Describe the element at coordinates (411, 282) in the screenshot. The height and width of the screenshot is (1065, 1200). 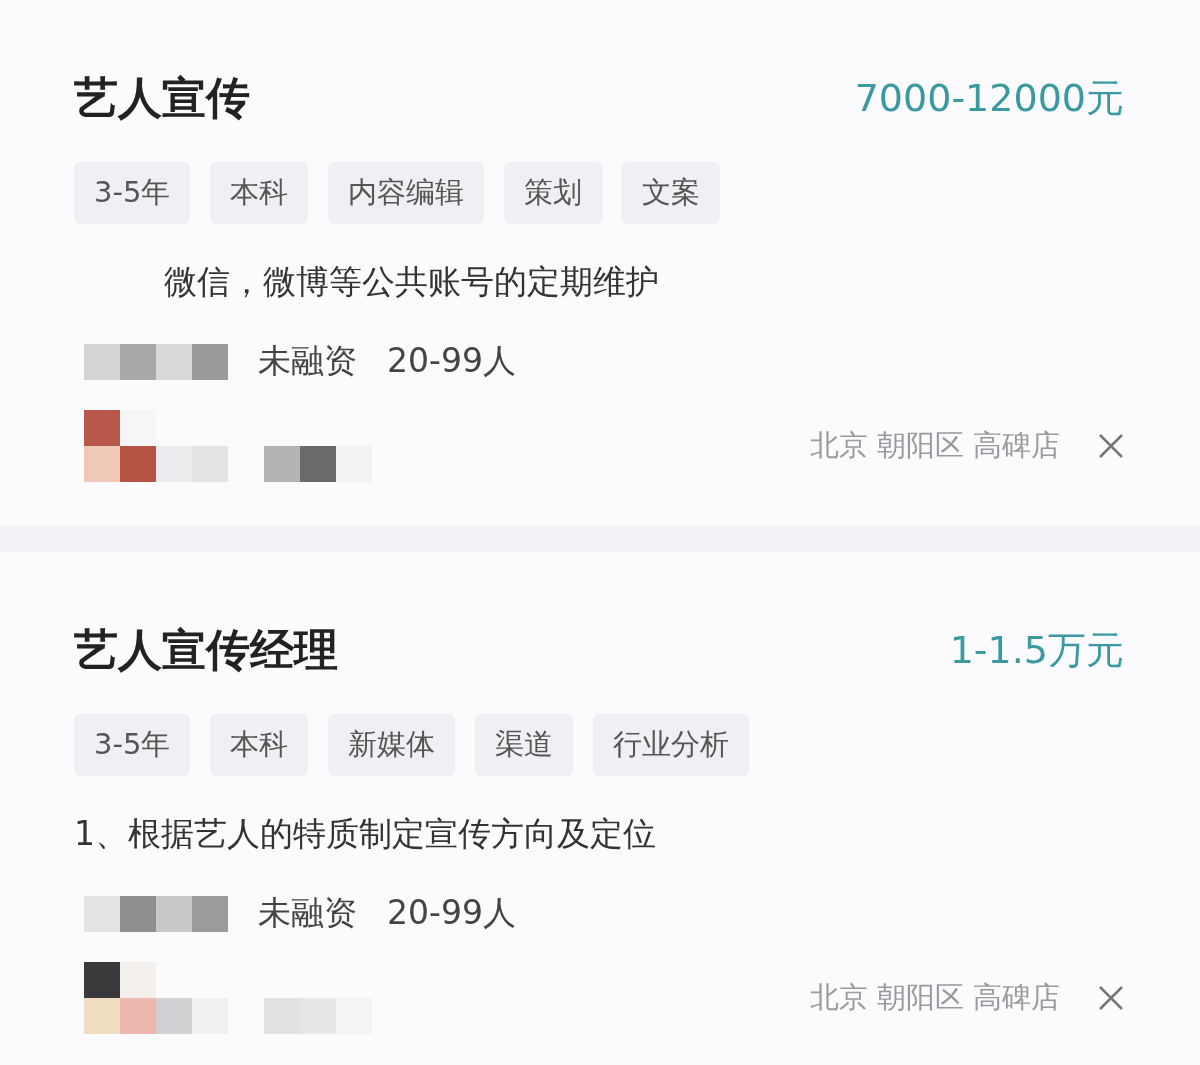
I see `job-description: 微信，微博等公共账号的定期维护` at that location.